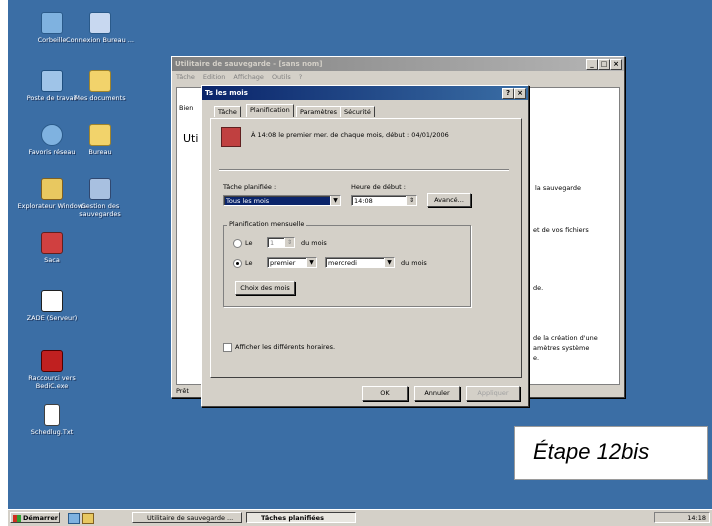 This screenshot has height=526, width=712. What do you see at coordinates (696, 518) in the screenshot?
I see `clock: 14:18` at bounding box center [696, 518].